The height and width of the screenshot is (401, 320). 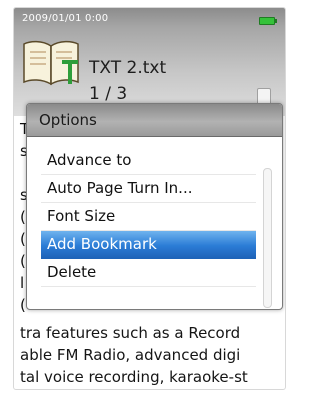 I want to click on dialog-title: Options, so click(x=154, y=120).